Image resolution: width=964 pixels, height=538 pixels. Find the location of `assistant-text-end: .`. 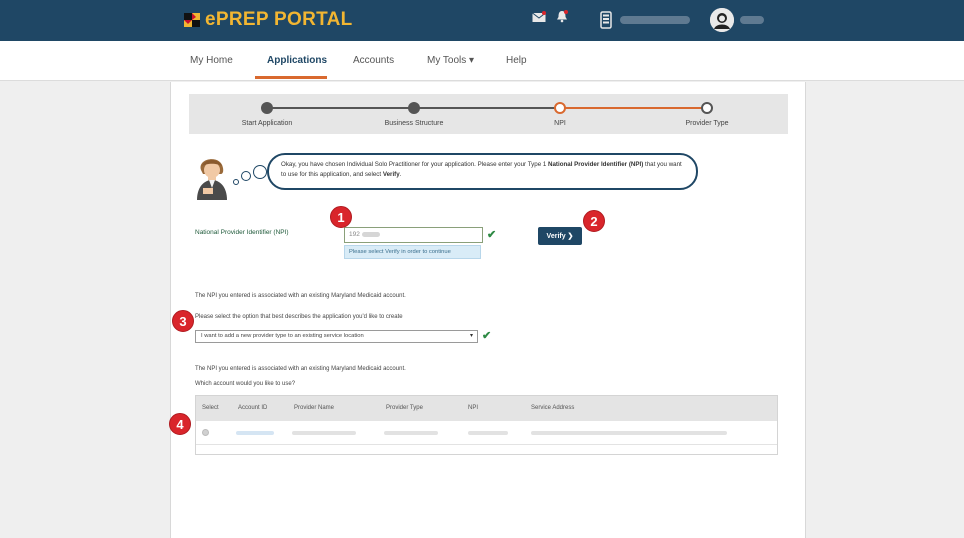

assistant-text-end: . is located at coordinates (400, 174).